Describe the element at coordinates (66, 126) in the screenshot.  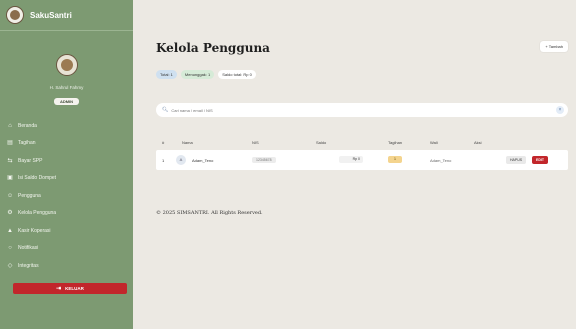
I see `sidebar-item-beranda: ⌂ Beranda` at that location.